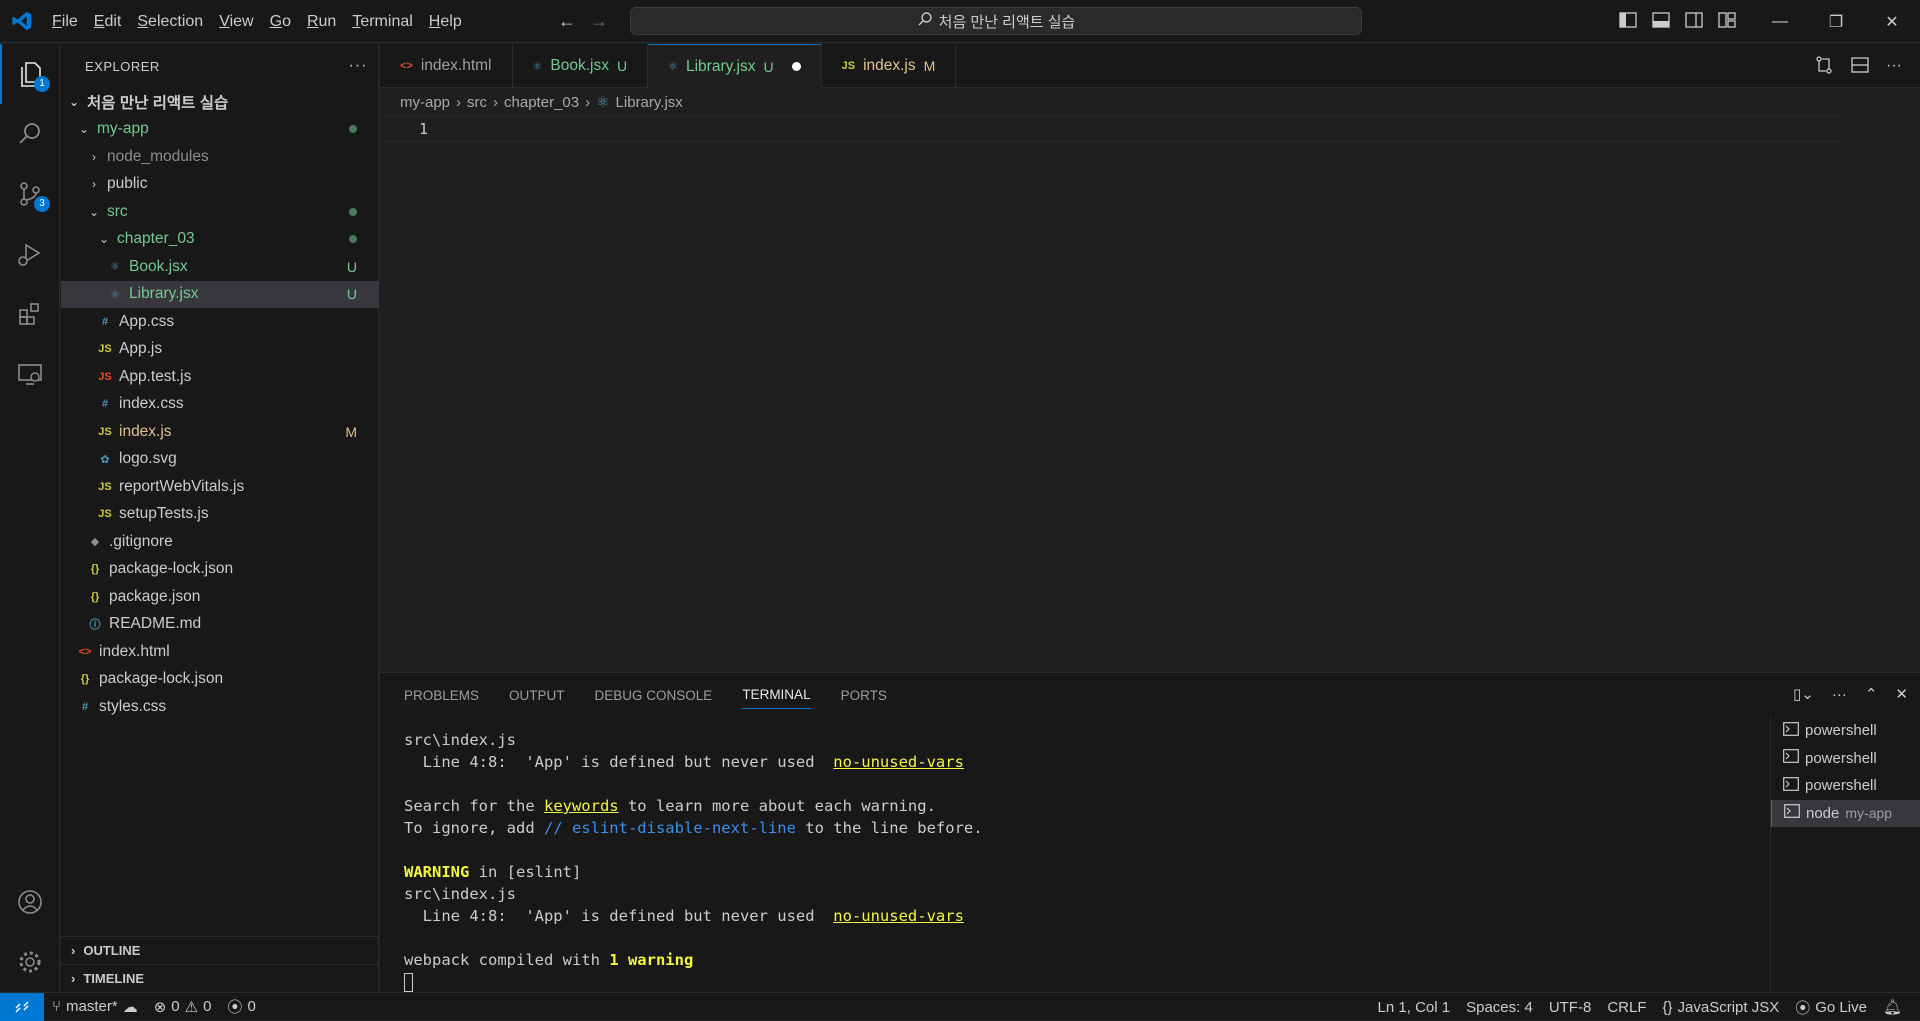  I want to click on split-terminal-icon: ▯⌄, so click(1803, 694).